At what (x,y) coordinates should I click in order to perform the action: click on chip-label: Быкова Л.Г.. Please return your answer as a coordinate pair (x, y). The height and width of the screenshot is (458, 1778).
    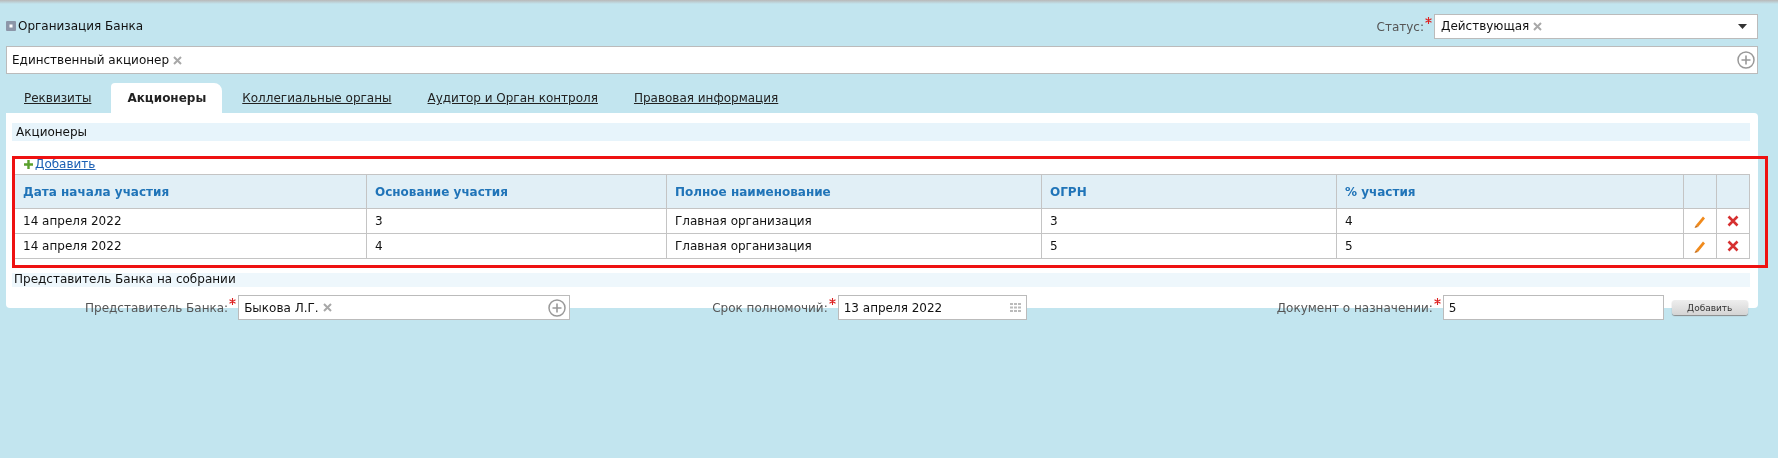
    Looking at the image, I should click on (281, 307).